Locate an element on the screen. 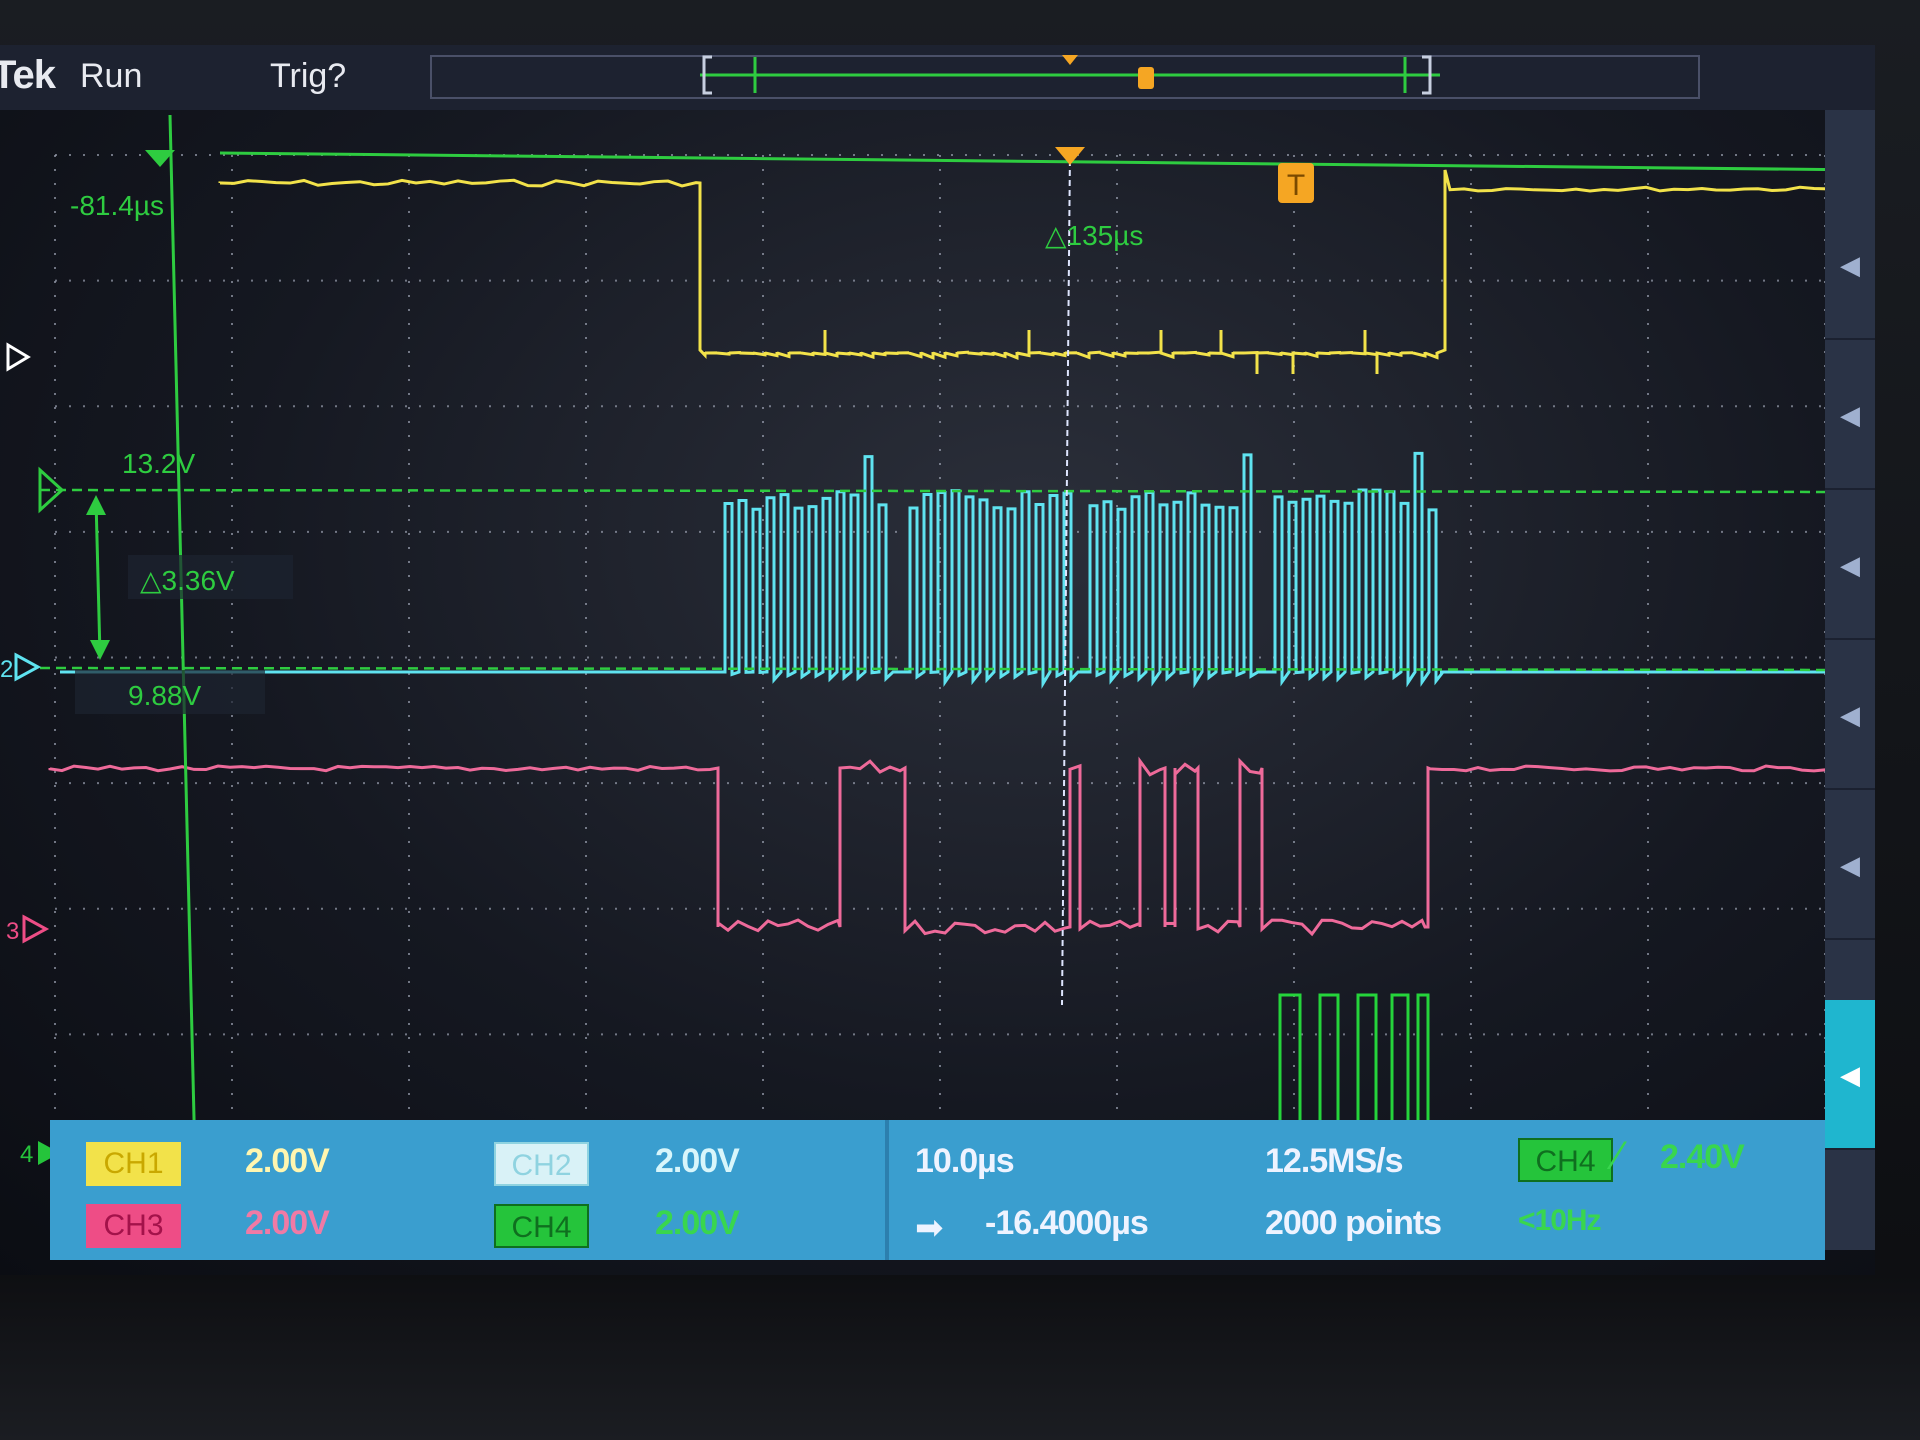 Image resolution: width=1920 pixels, height=1440 pixels. voltage-cursor-lower is located at coordinates (950, 669).